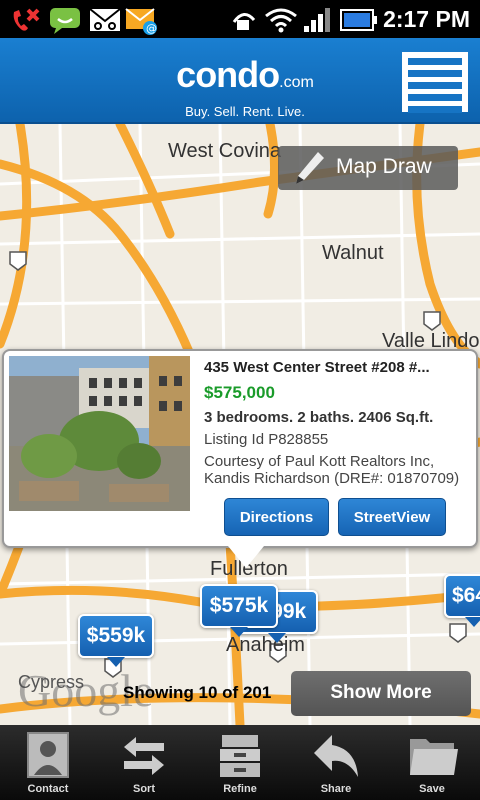 This screenshot has width=480, height=800. I want to click on listing-id: Listing Id P828855, so click(266, 439).